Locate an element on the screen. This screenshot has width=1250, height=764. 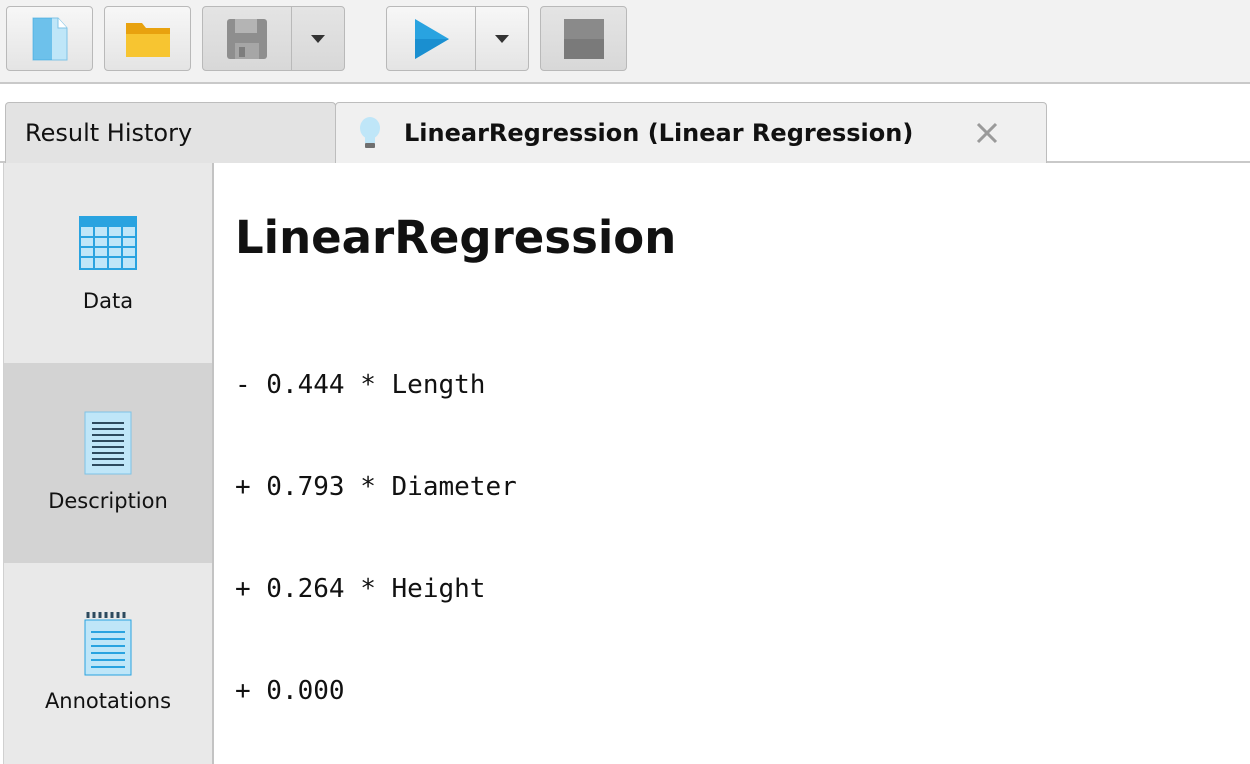
tab-result-history: Result History is located at coordinates (170, 132).